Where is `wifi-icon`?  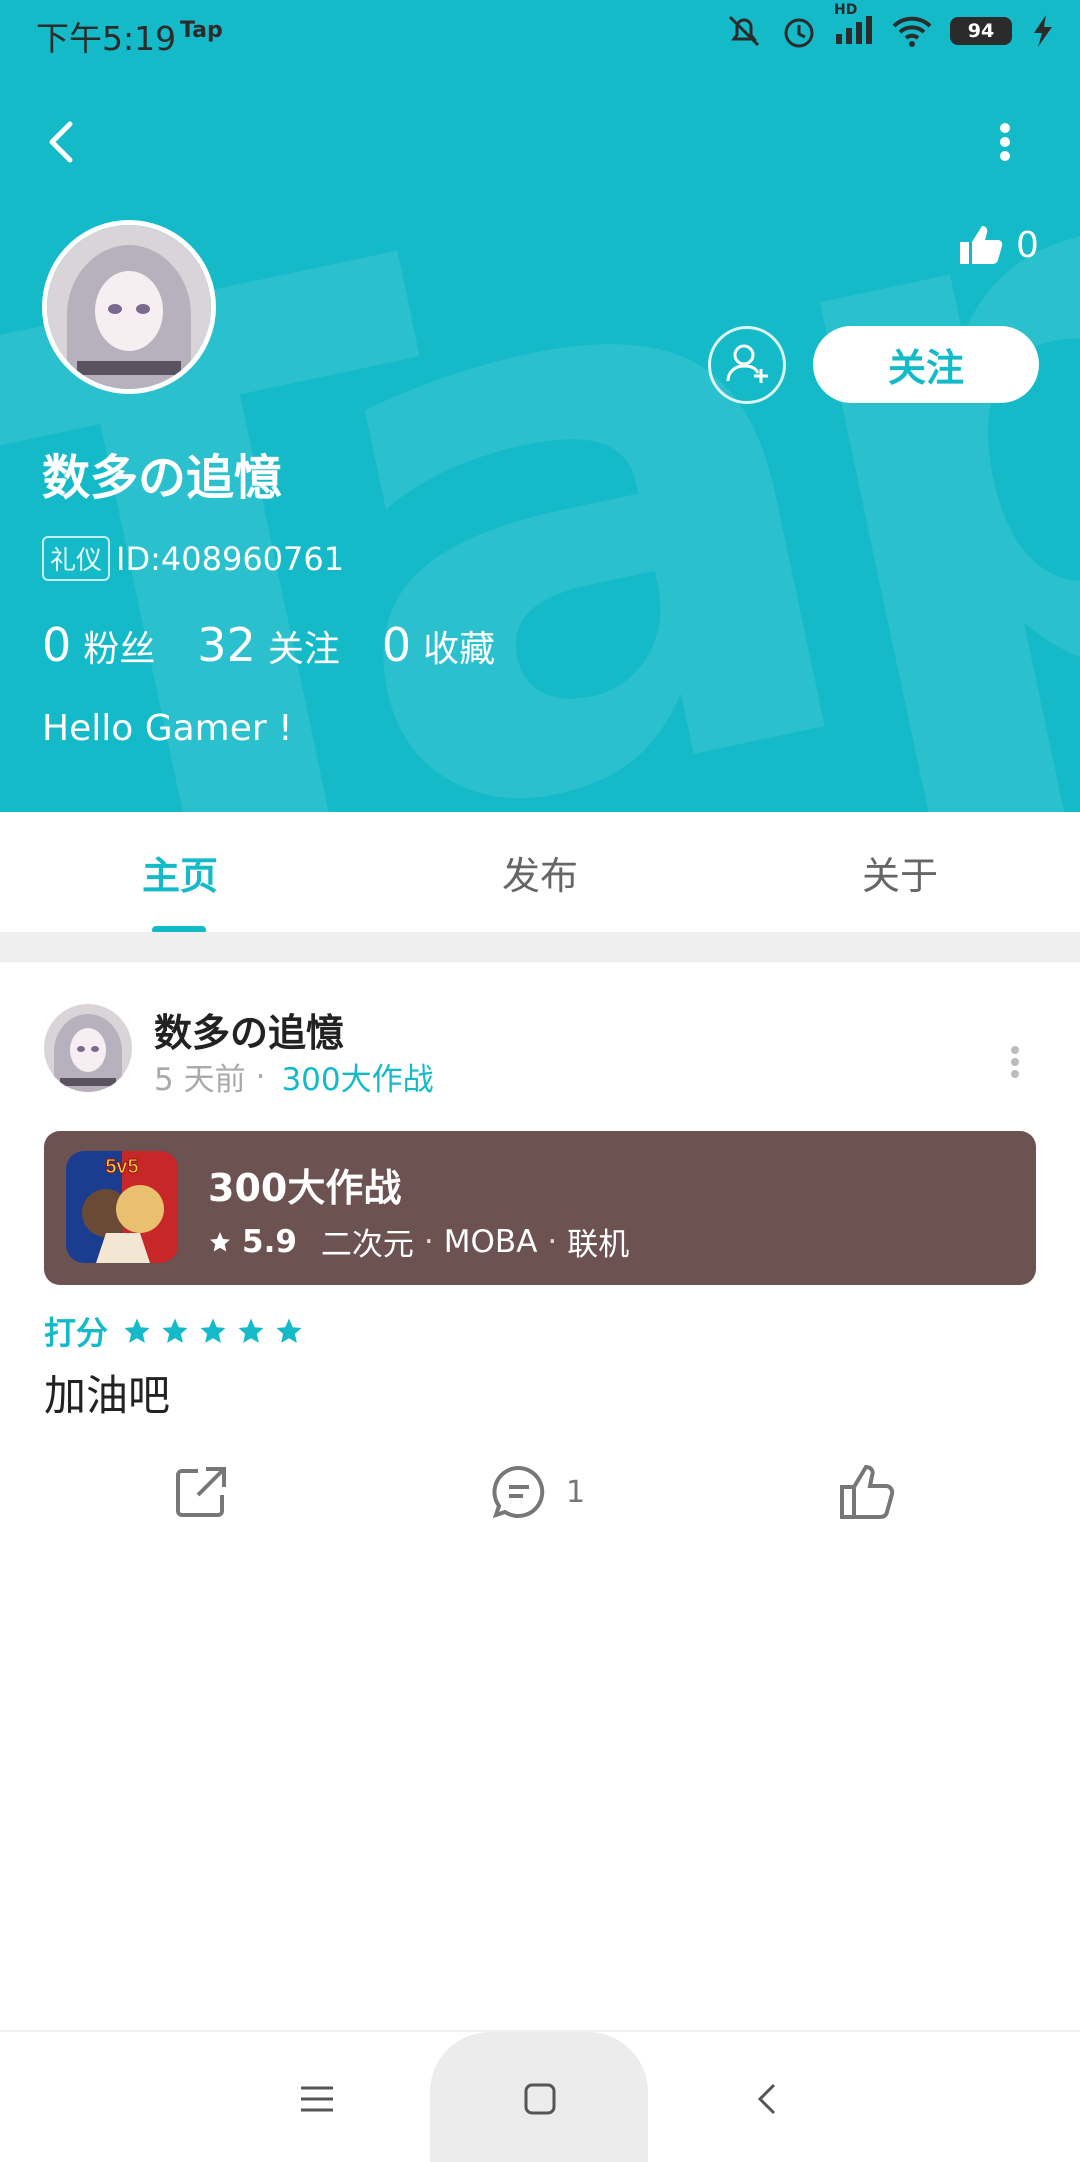
wifi-icon is located at coordinates (912, 31).